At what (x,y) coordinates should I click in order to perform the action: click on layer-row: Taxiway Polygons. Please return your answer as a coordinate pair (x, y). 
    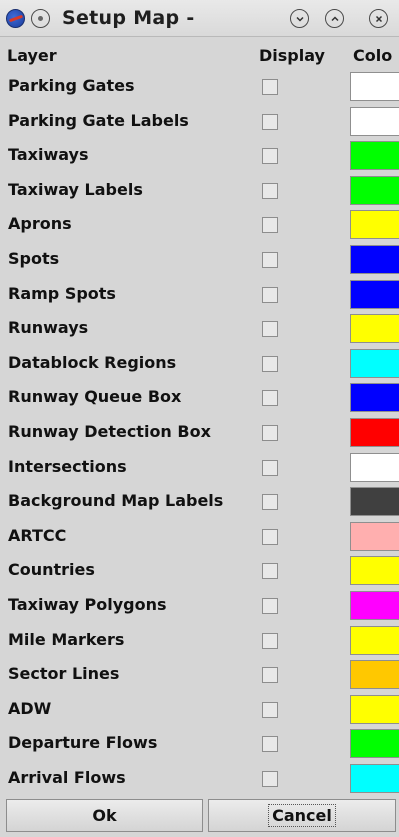
    Looking at the image, I should click on (199, 605).